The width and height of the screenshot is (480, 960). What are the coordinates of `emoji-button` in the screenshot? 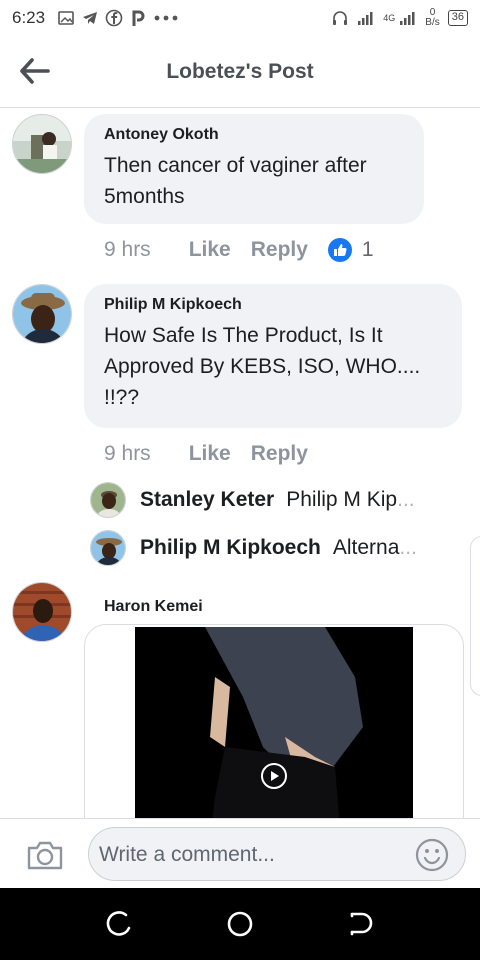 It's located at (432, 855).